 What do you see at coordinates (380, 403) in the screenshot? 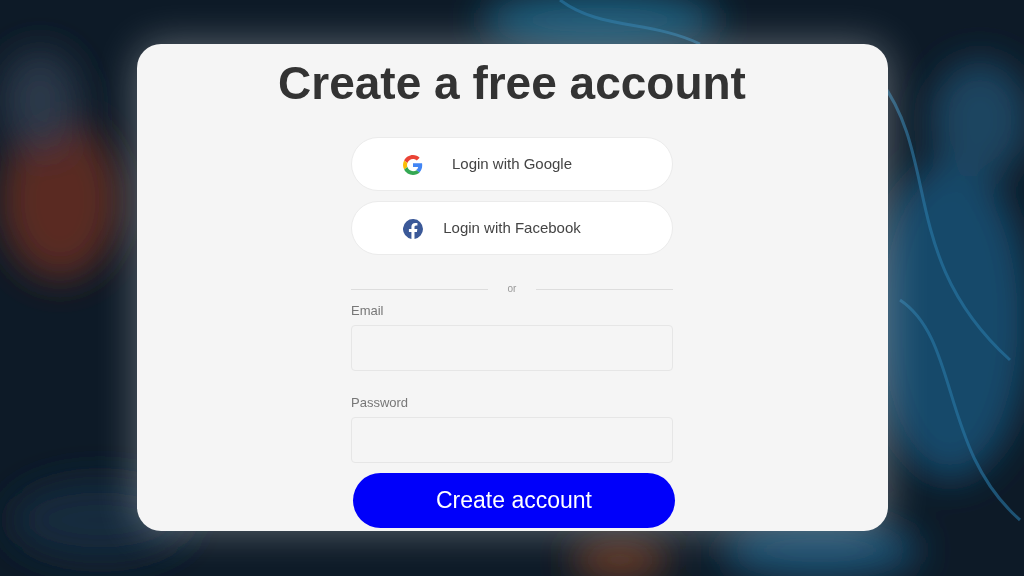
I see `field-label: Password` at bounding box center [380, 403].